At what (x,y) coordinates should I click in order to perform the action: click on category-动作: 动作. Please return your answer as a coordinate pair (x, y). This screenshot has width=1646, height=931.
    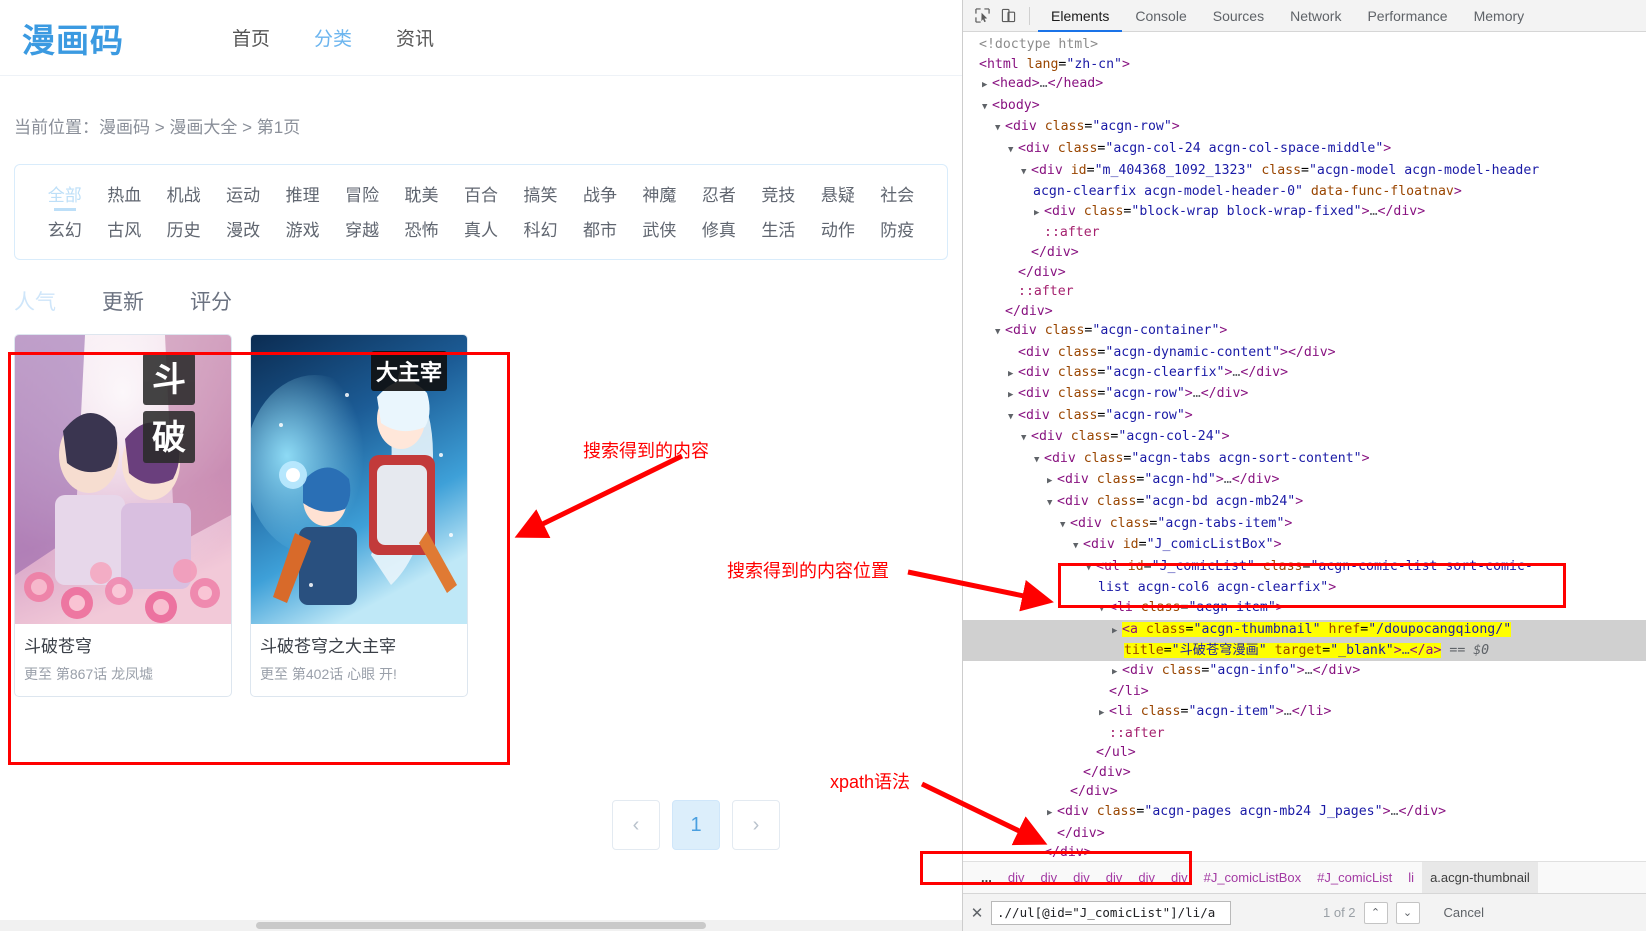
    Looking at the image, I should click on (837, 230).